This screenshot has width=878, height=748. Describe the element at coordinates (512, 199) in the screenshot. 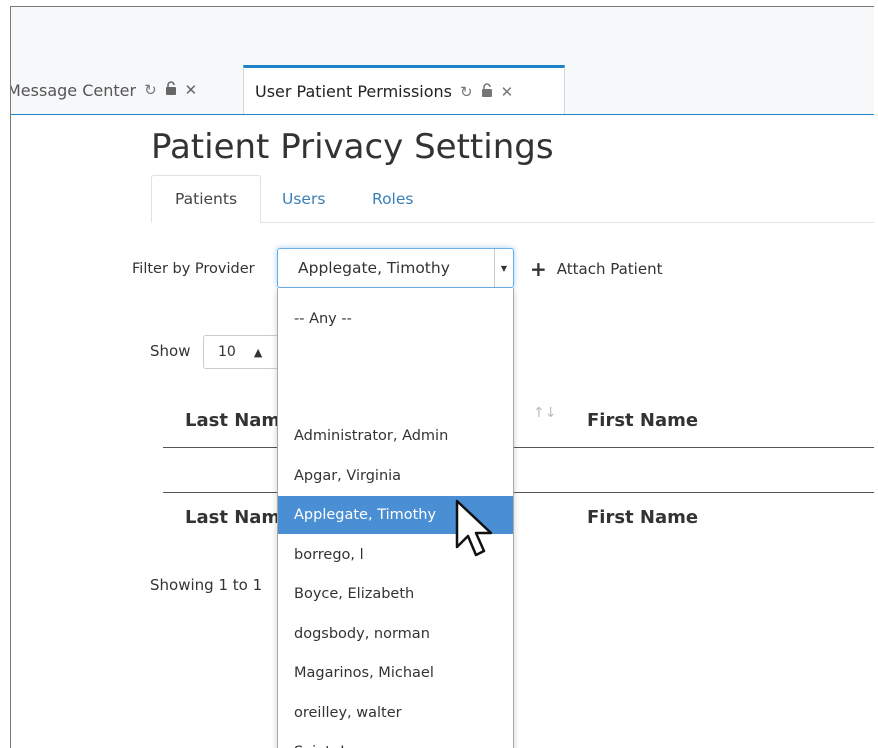

I see `subtab-bar: Patients Users Roles` at that location.